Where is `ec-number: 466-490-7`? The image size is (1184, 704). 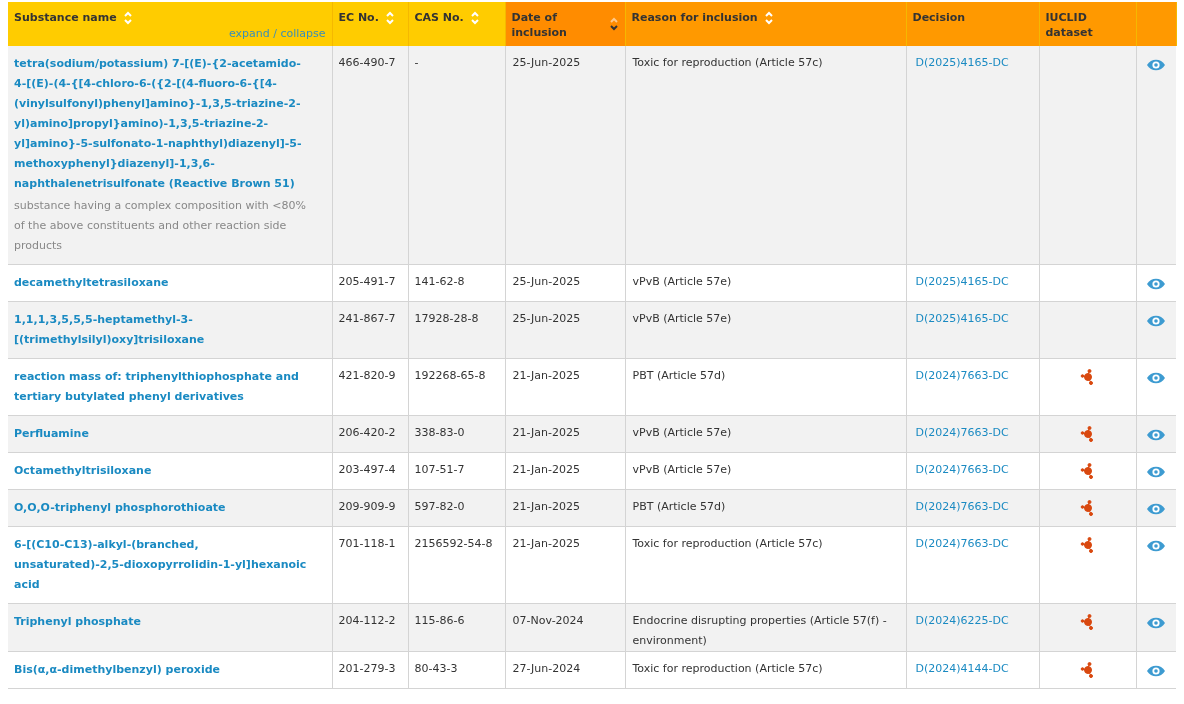
ec-number: 466-490-7 is located at coordinates (367, 62).